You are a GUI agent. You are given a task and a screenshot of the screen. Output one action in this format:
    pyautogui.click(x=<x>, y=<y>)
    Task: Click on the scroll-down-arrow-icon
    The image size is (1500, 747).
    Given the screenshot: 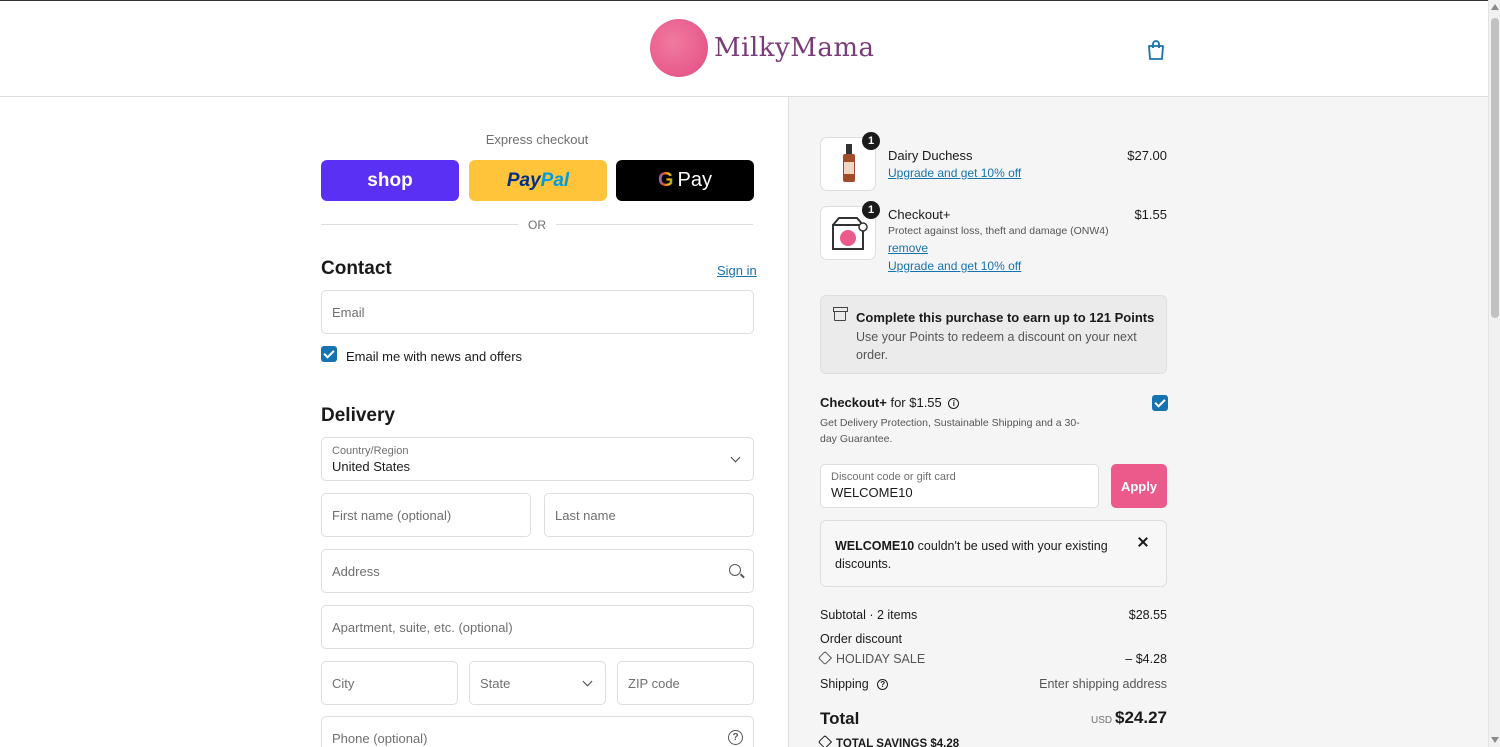 What is the action you would take?
    pyautogui.click(x=1495, y=740)
    